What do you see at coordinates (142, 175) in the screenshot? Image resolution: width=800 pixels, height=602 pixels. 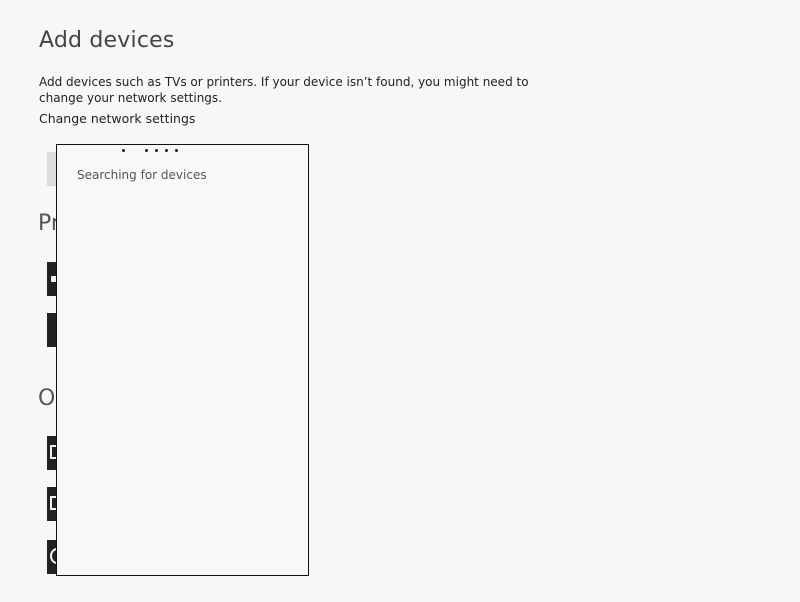 I see `search-status-text: Searching for devices` at bounding box center [142, 175].